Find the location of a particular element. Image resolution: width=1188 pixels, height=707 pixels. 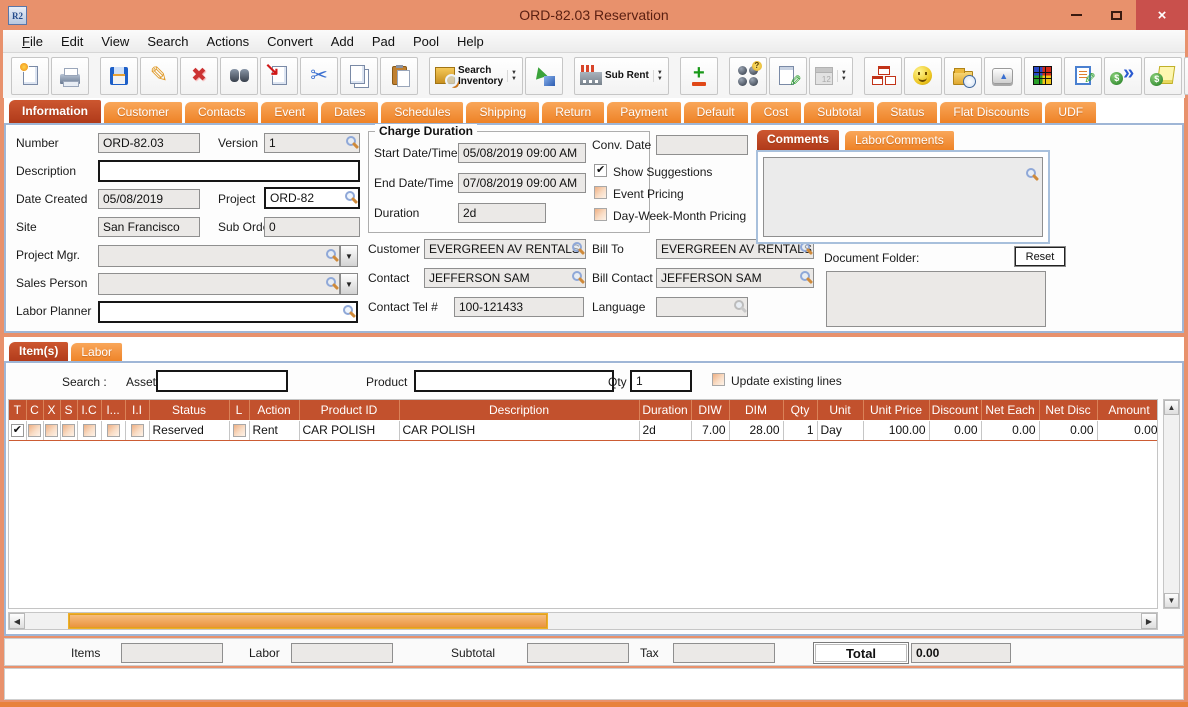

tab-default: Default is located at coordinates (715, 112).